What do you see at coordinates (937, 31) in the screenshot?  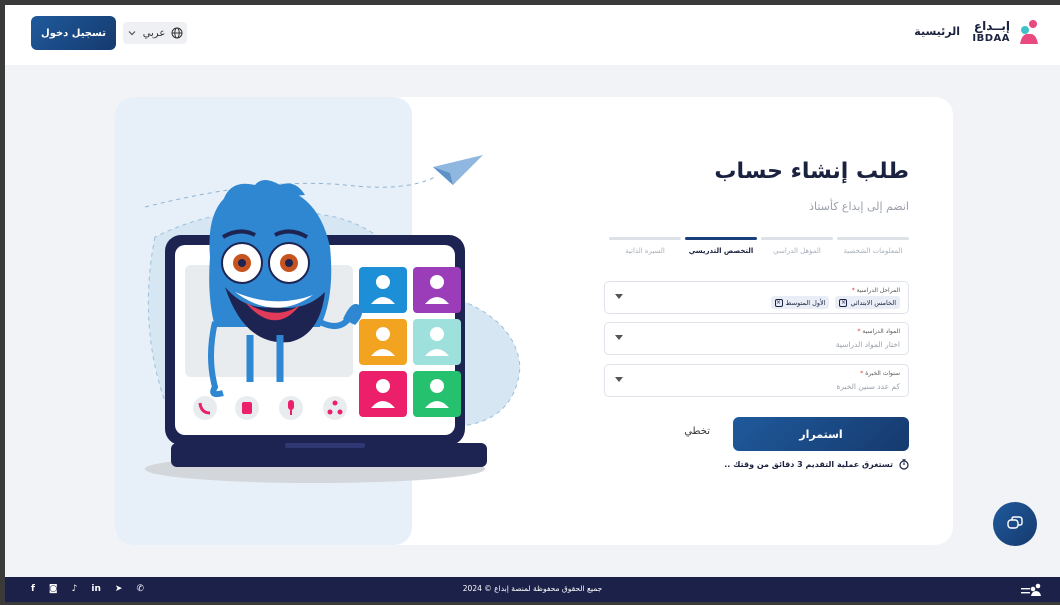 I see `nav-home-link: الرئيسية` at bounding box center [937, 31].